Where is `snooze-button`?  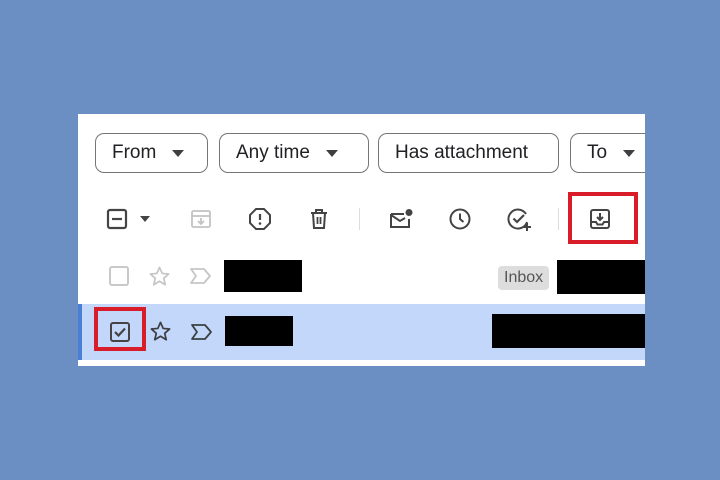 snooze-button is located at coordinates (460, 219).